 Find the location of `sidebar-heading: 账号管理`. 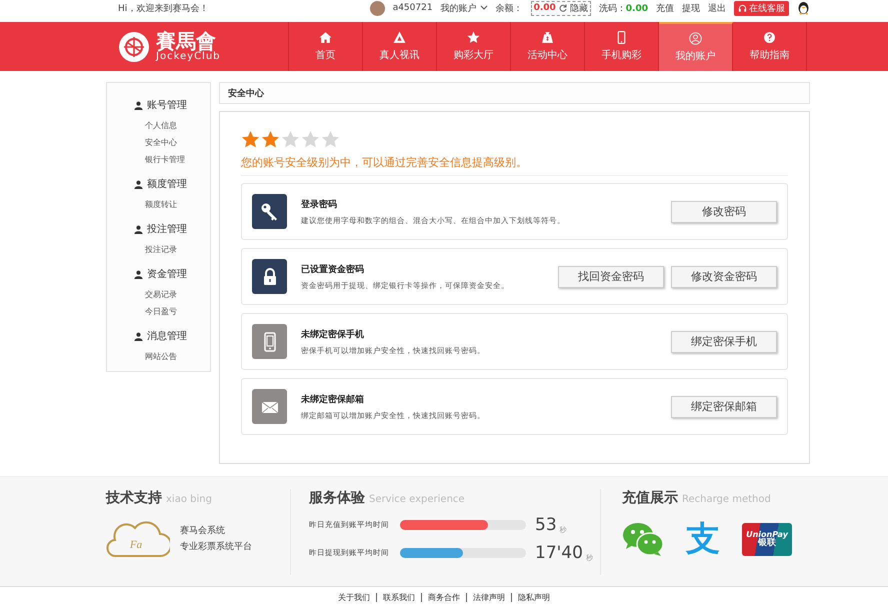

sidebar-heading: 账号管理 is located at coordinates (167, 105).